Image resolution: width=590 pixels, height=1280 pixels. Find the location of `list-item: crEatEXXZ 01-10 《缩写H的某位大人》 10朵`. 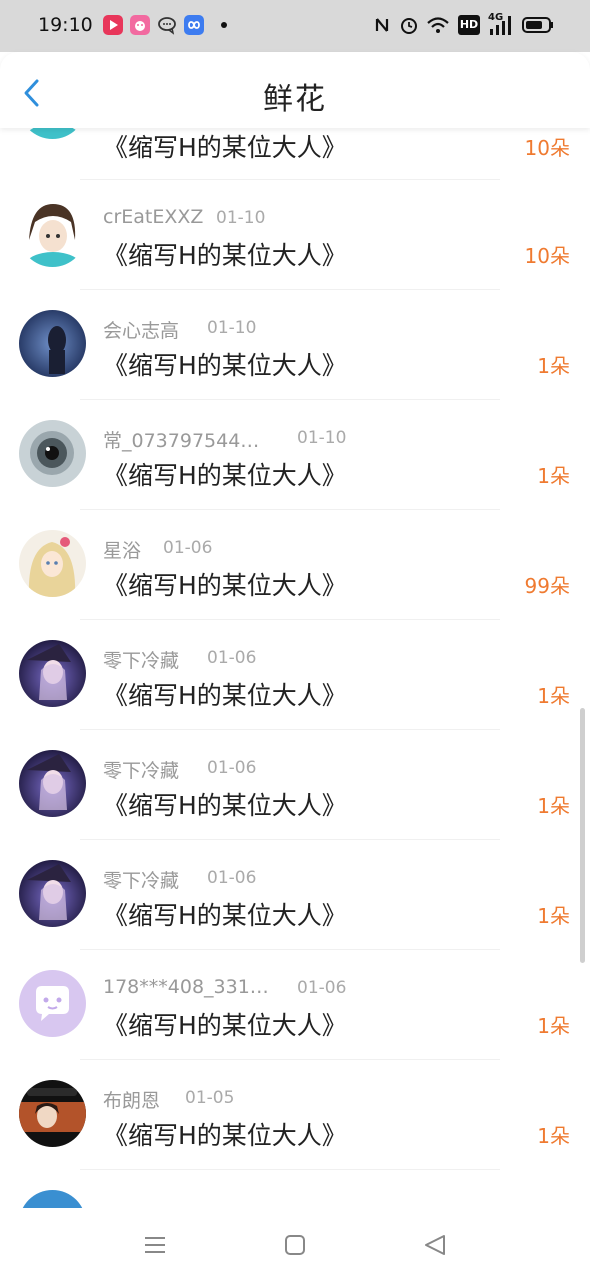

list-item: crEatEXXZ 01-10 《缩写H的某位大人》 10朵 is located at coordinates (295, 241).